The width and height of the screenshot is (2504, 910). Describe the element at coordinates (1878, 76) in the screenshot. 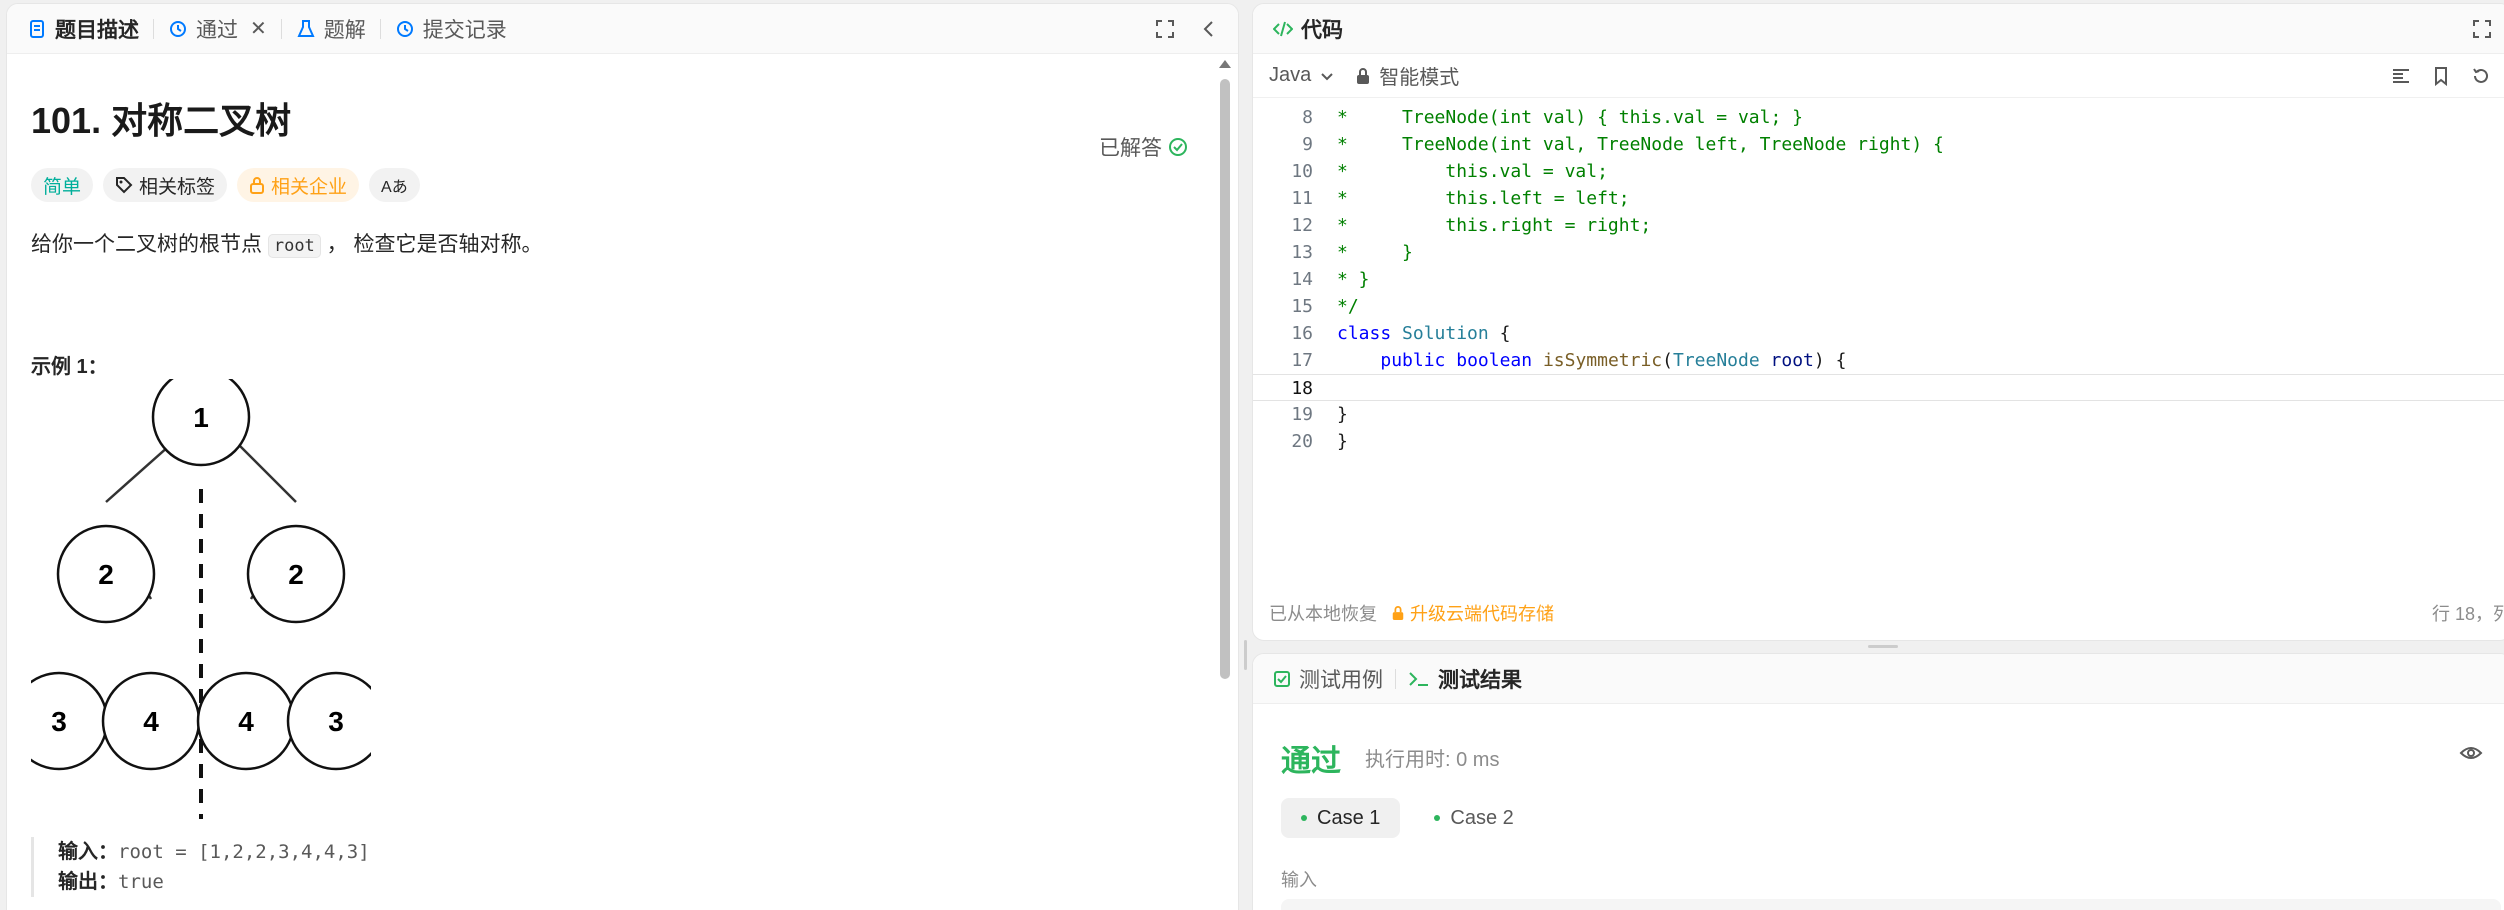

I see `code-toolbar: Java 智能模式` at that location.